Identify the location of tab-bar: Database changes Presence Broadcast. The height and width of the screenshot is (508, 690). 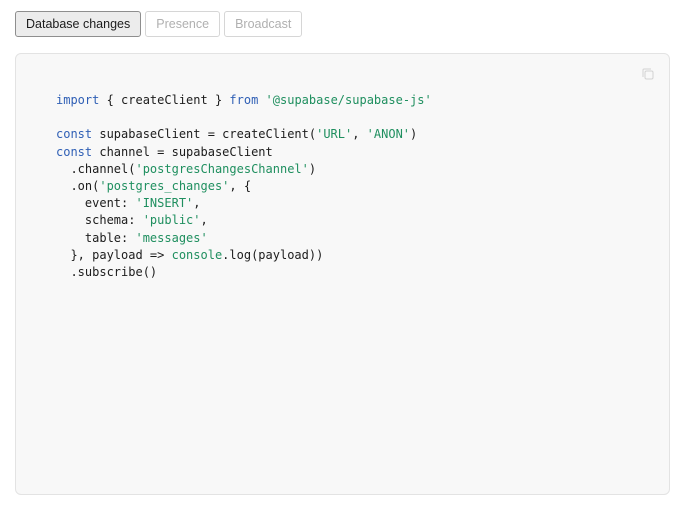
(159, 24).